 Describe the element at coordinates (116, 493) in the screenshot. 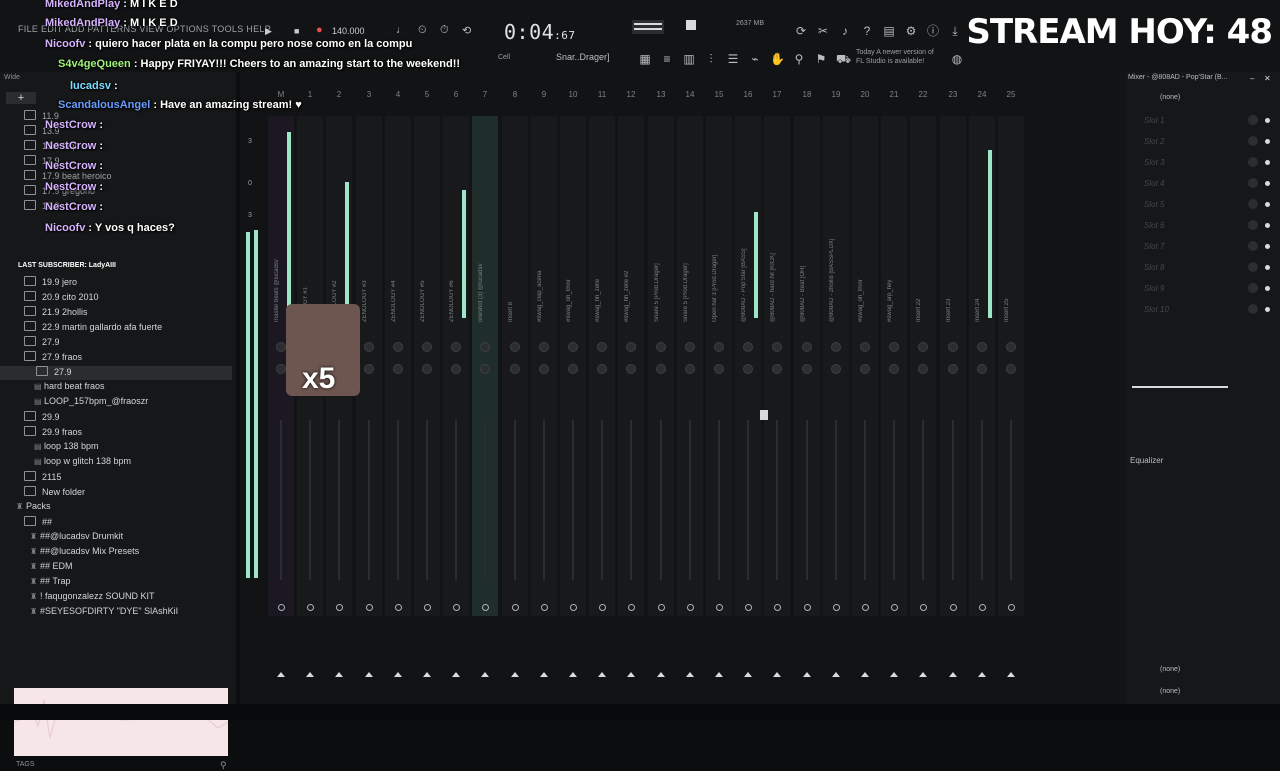

I see `browser-item: New folder` at that location.